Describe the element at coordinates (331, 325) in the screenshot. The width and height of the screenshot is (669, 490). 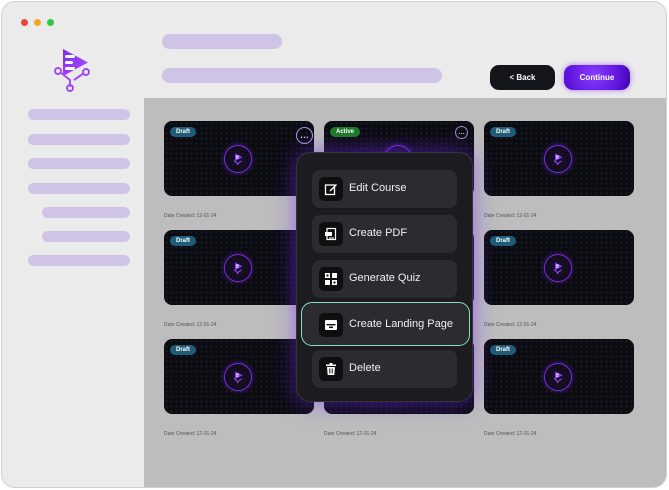
I see `landing-page-icon` at that location.